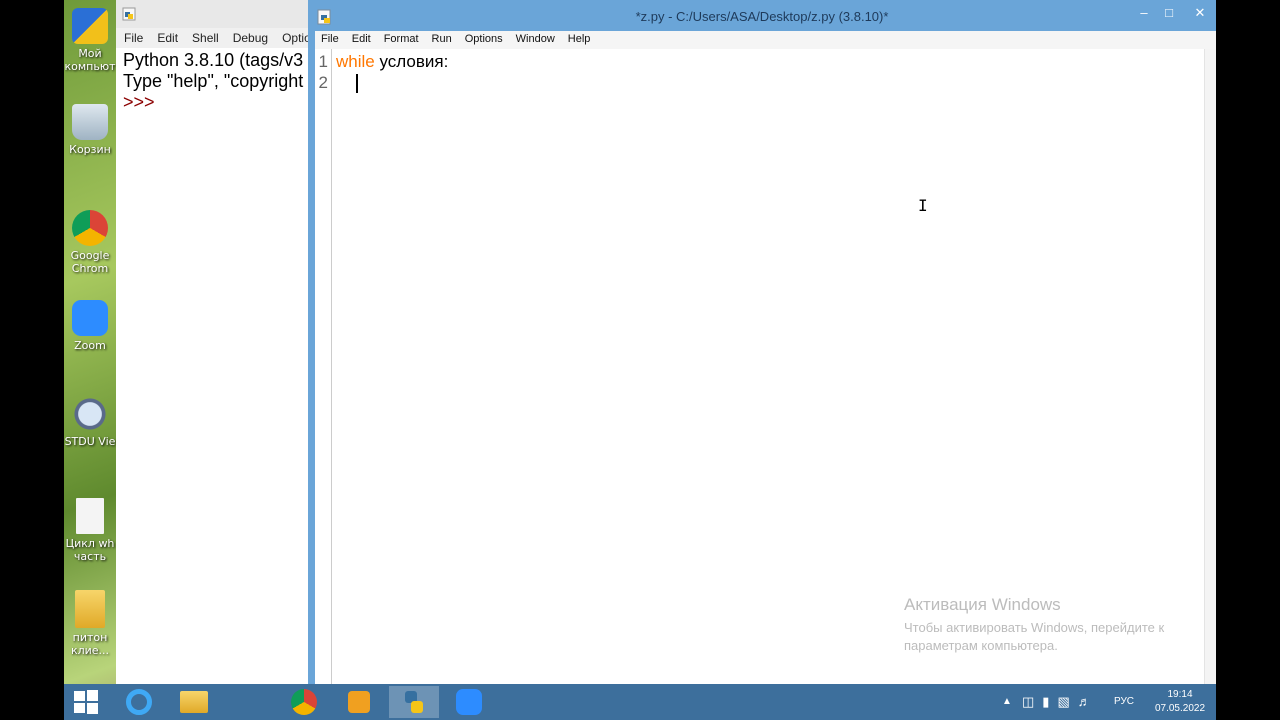 The height and width of the screenshot is (720, 1280). Describe the element at coordinates (219, 38) in the screenshot. I see `shell-menubar: File Edit Shell Debug Options` at that location.